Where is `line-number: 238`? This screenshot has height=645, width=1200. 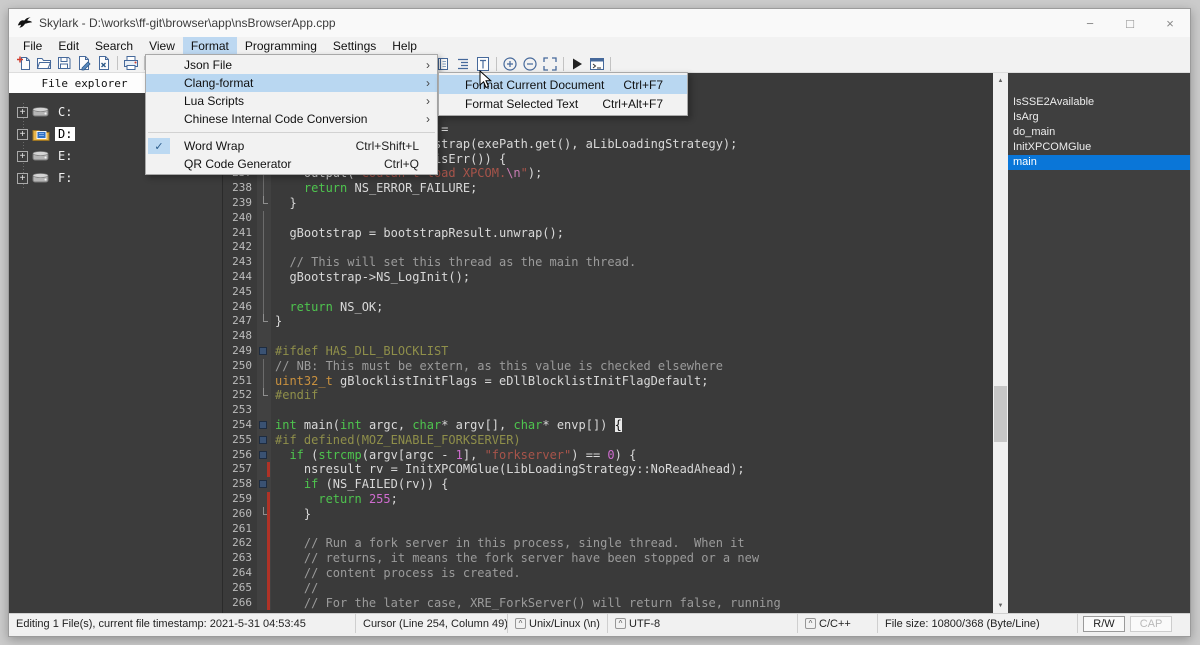
line-number: 238 is located at coordinates (240, 188).